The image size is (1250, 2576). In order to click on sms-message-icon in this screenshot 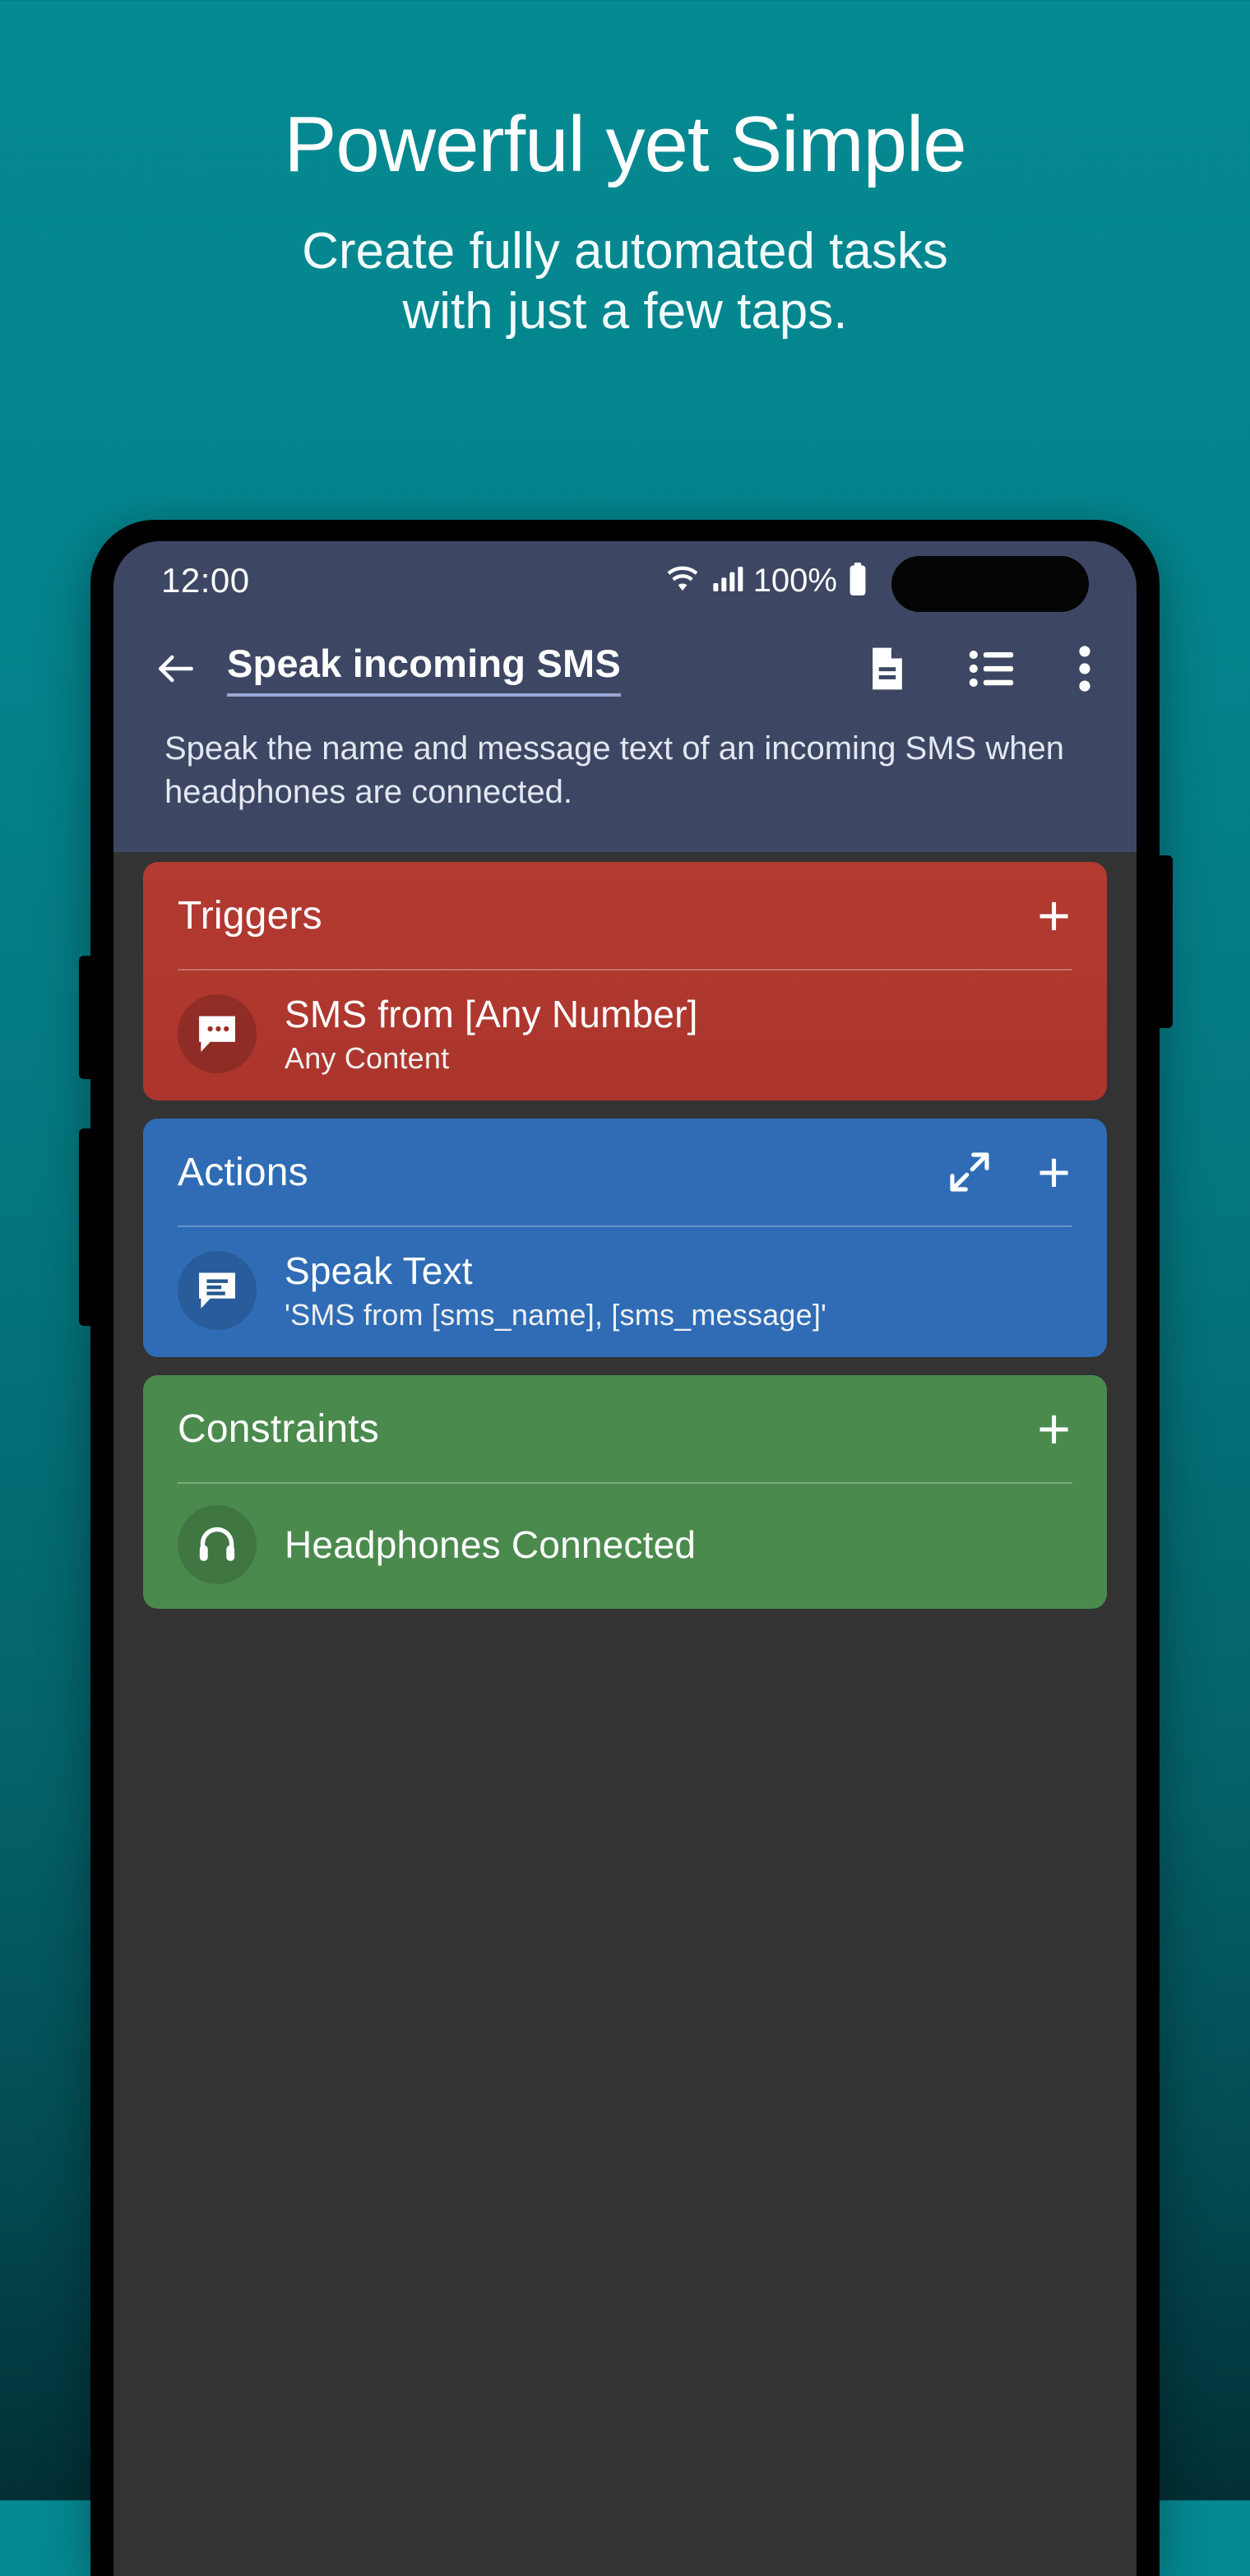, I will do `click(217, 1034)`.